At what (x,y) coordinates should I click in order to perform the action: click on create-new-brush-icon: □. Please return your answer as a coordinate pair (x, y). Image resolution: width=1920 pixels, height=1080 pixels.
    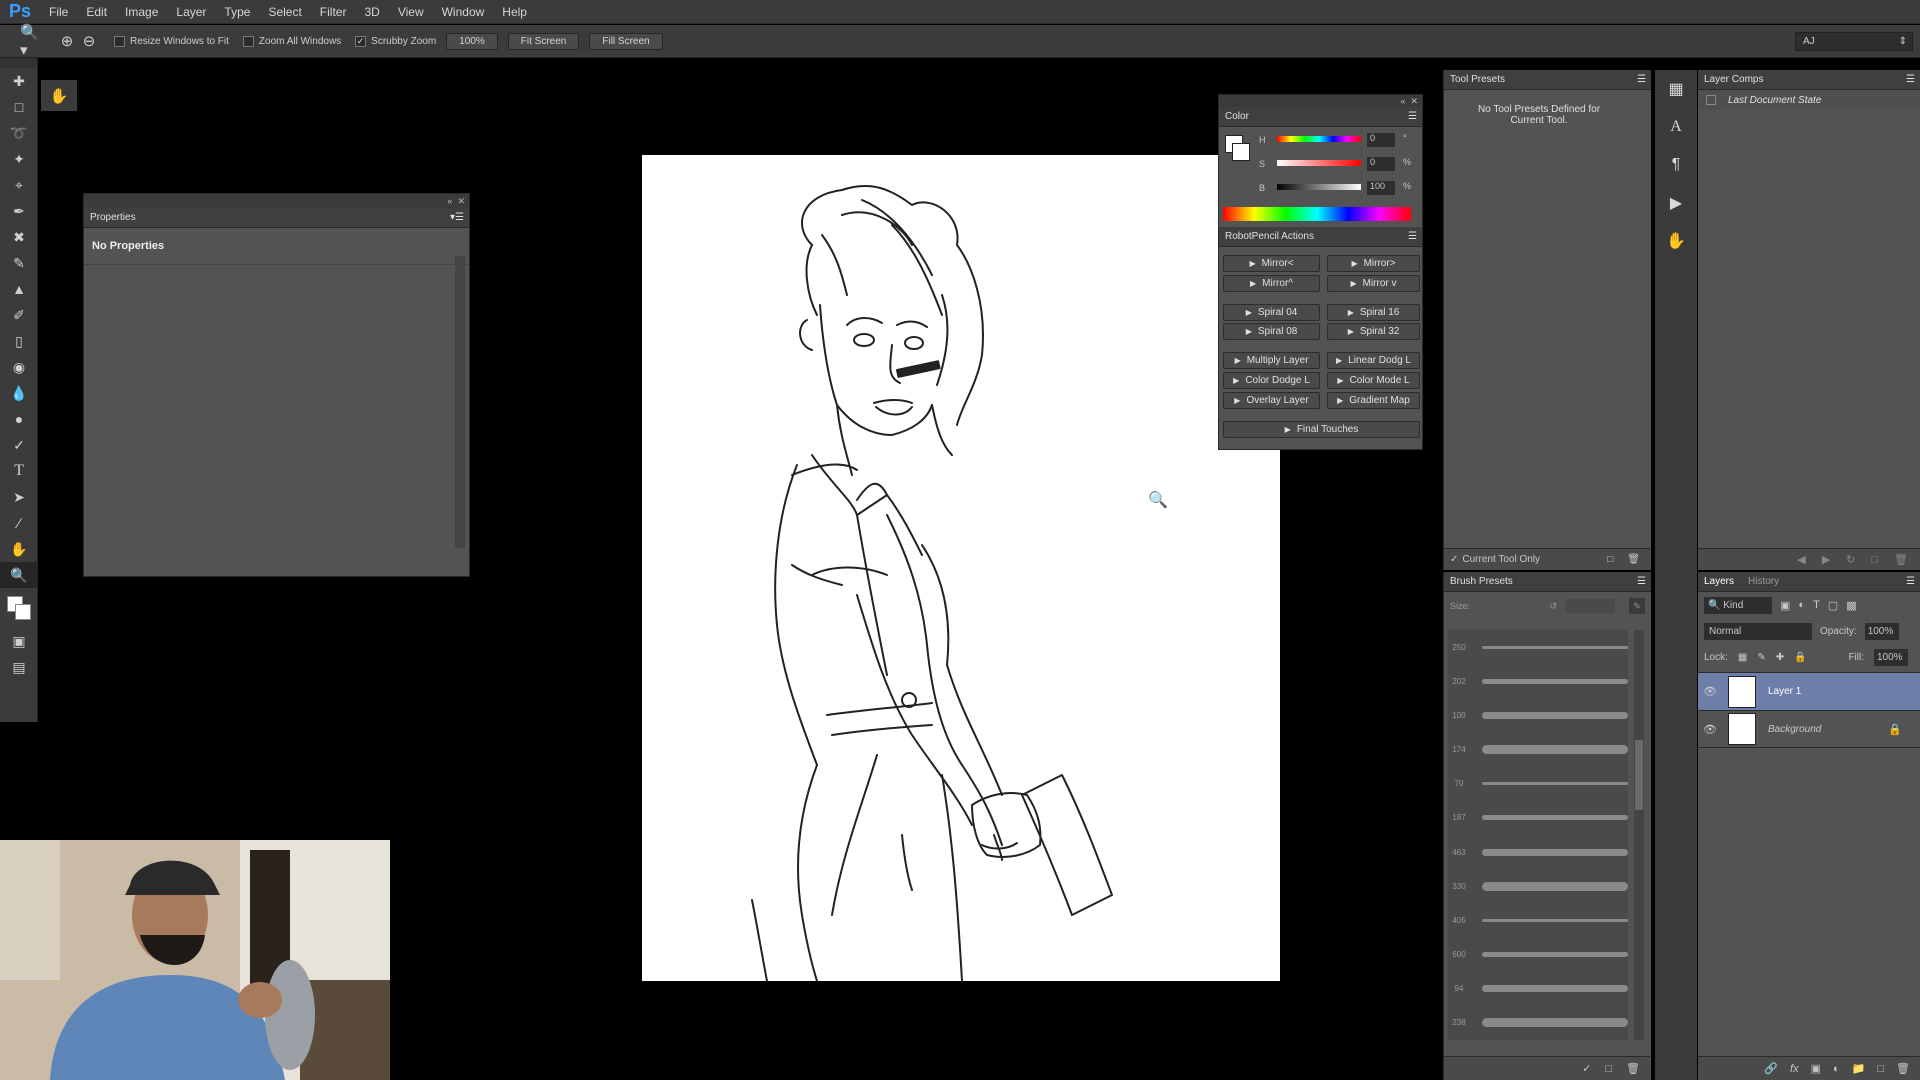
    Looking at the image, I should click on (1608, 1069).